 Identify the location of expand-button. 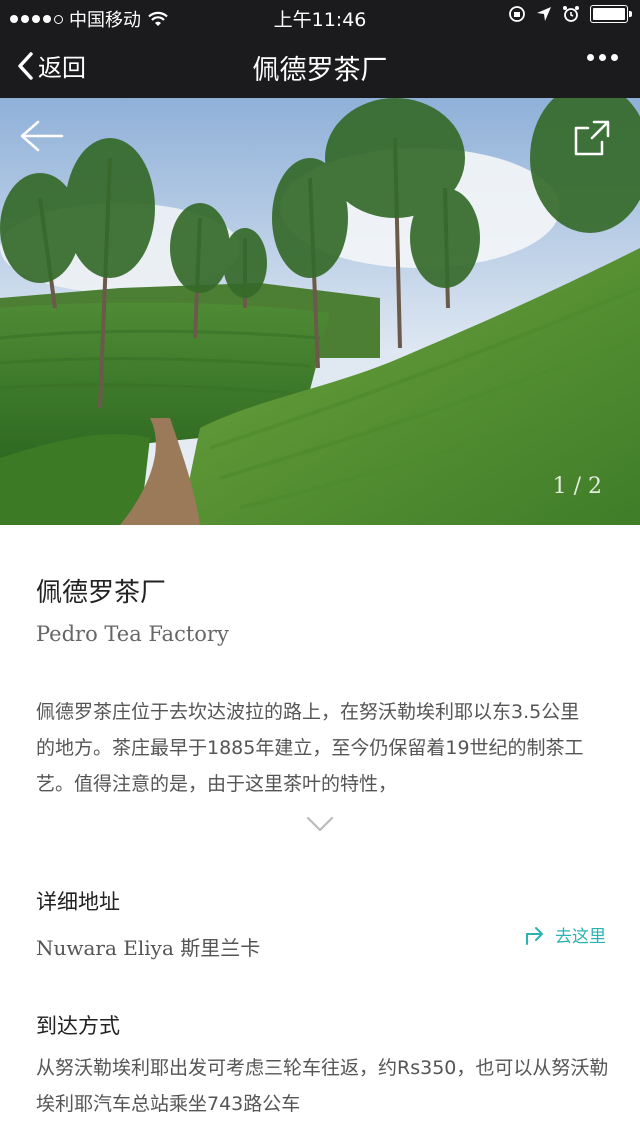
(320, 826).